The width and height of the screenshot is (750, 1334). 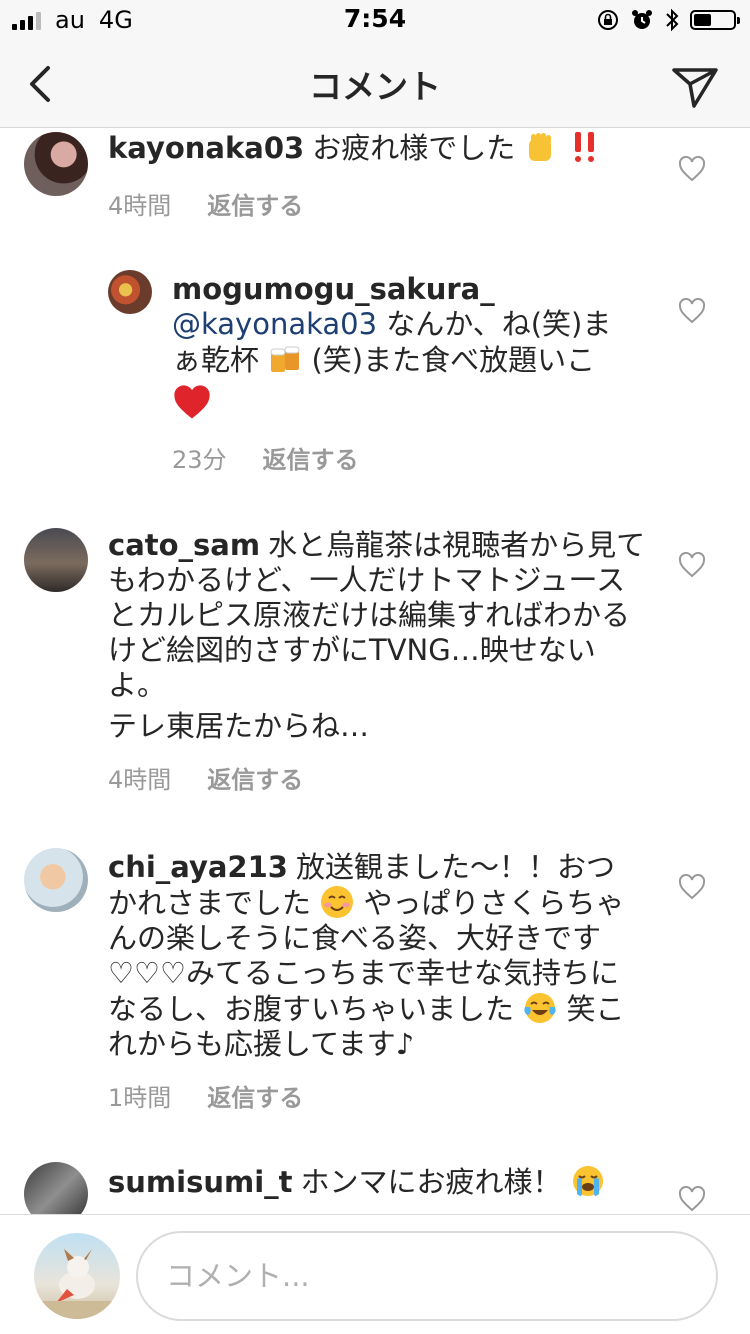 I want to click on current-user-avatar, so click(x=77, y=1276).